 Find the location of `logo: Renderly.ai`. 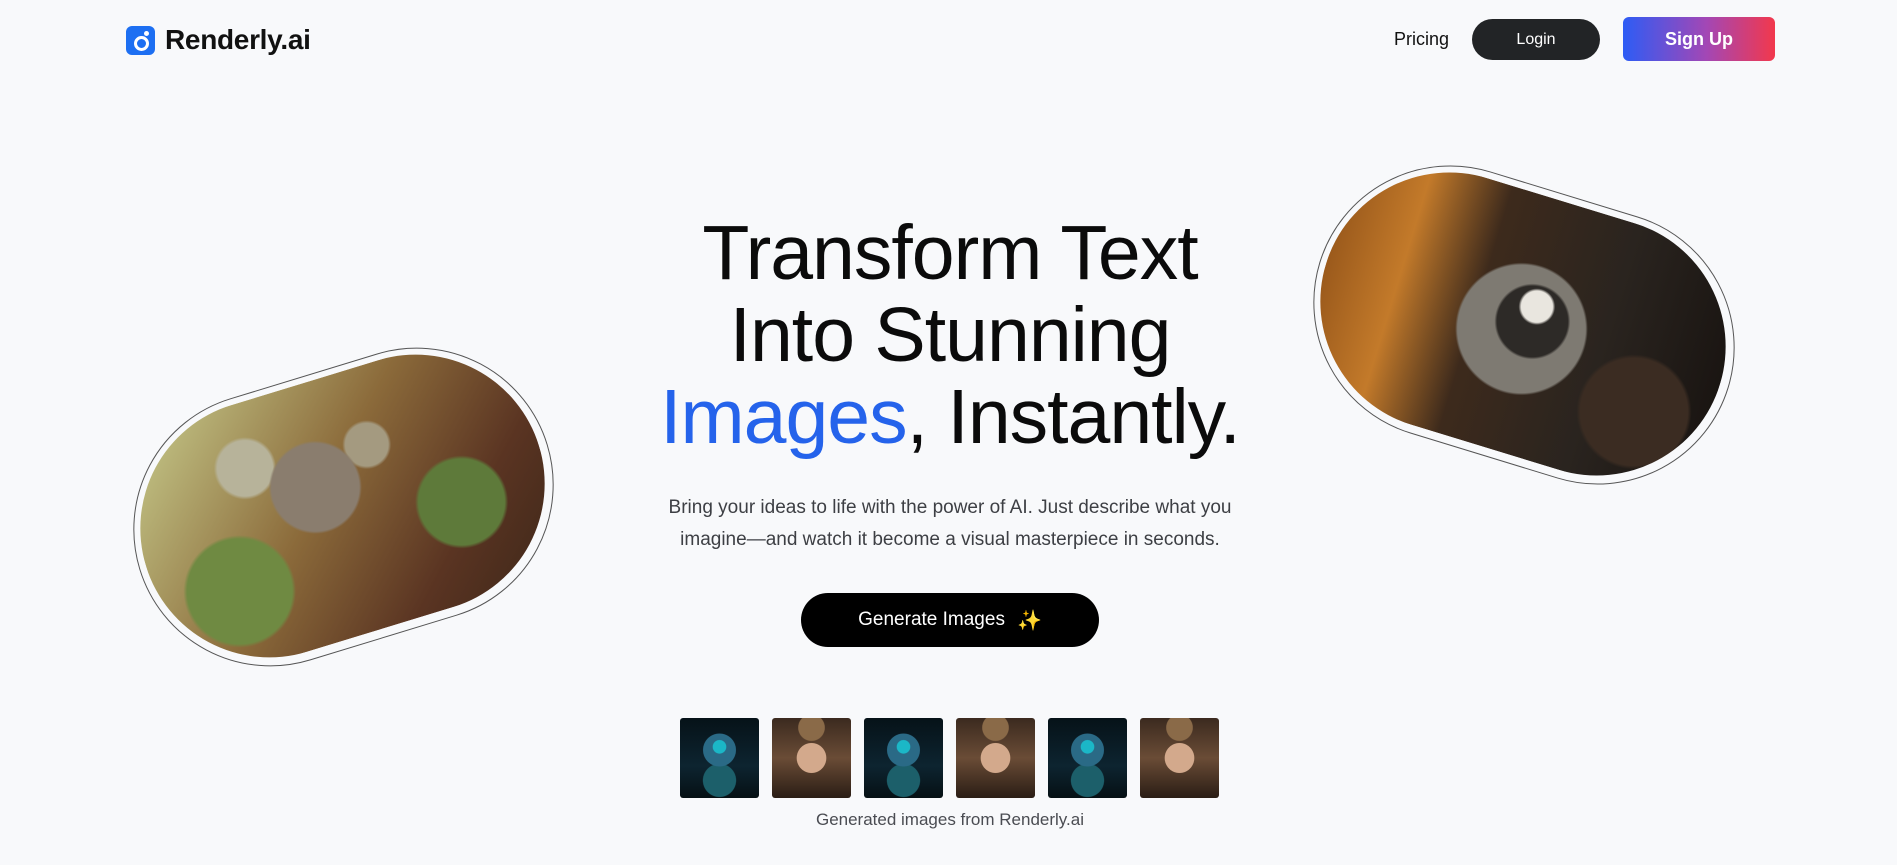

logo: Renderly.ai is located at coordinates (218, 40).